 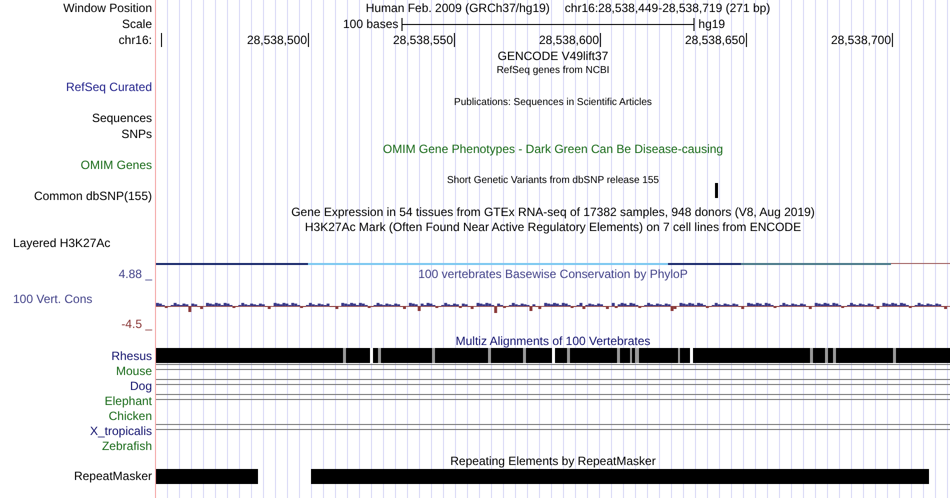 I want to click on position-text: chr16:28,538,449-28,538,719 (271 bp), so click(x=667, y=8).